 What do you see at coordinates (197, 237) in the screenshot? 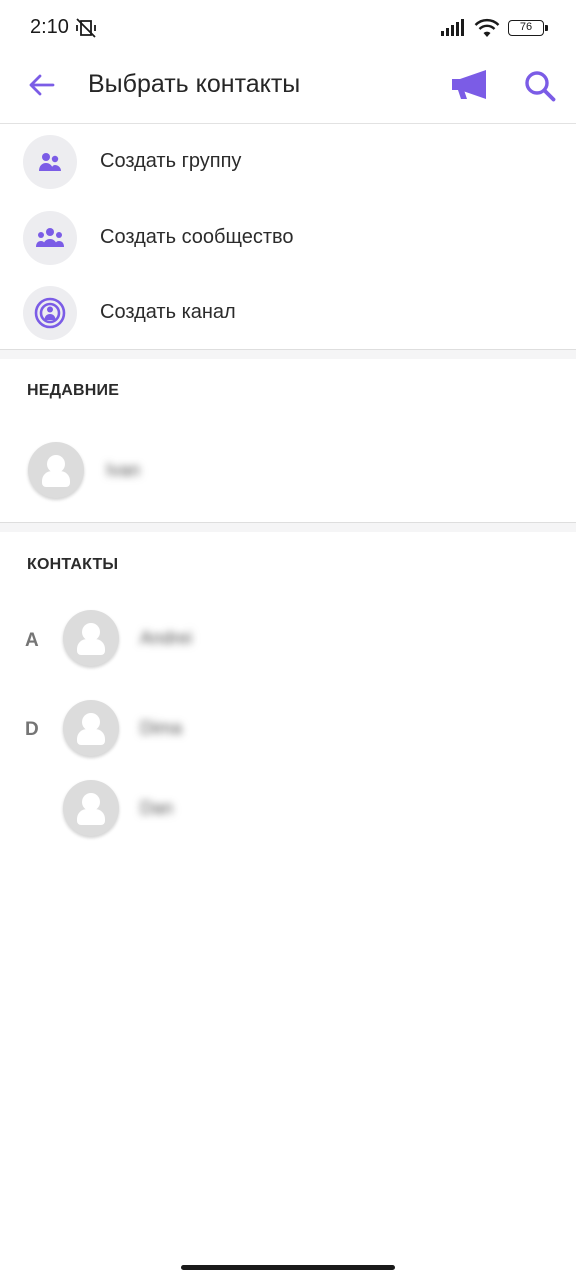
I see `create-community-label: Создать сообщество` at bounding box center [197, 237].